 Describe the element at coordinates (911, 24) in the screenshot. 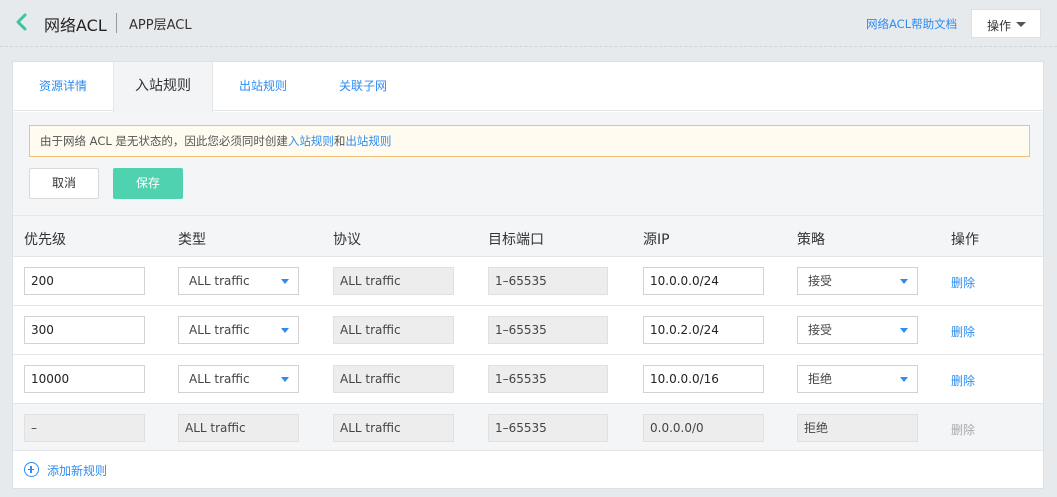

I see `help-doc-link: 网络ACL帮助文档` at that location.